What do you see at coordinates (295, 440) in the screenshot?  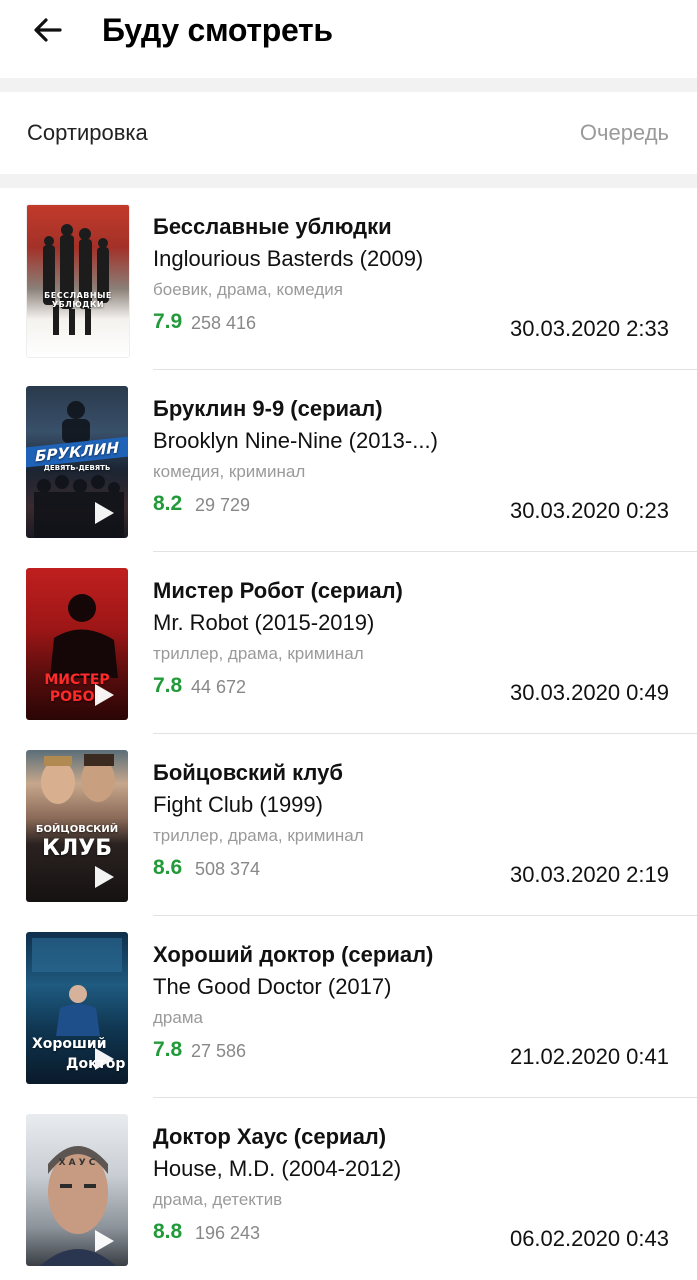 I see `movie-original-title: Brooklyn Nine-Nine (2013-...)` at bounding box center [295, 440].